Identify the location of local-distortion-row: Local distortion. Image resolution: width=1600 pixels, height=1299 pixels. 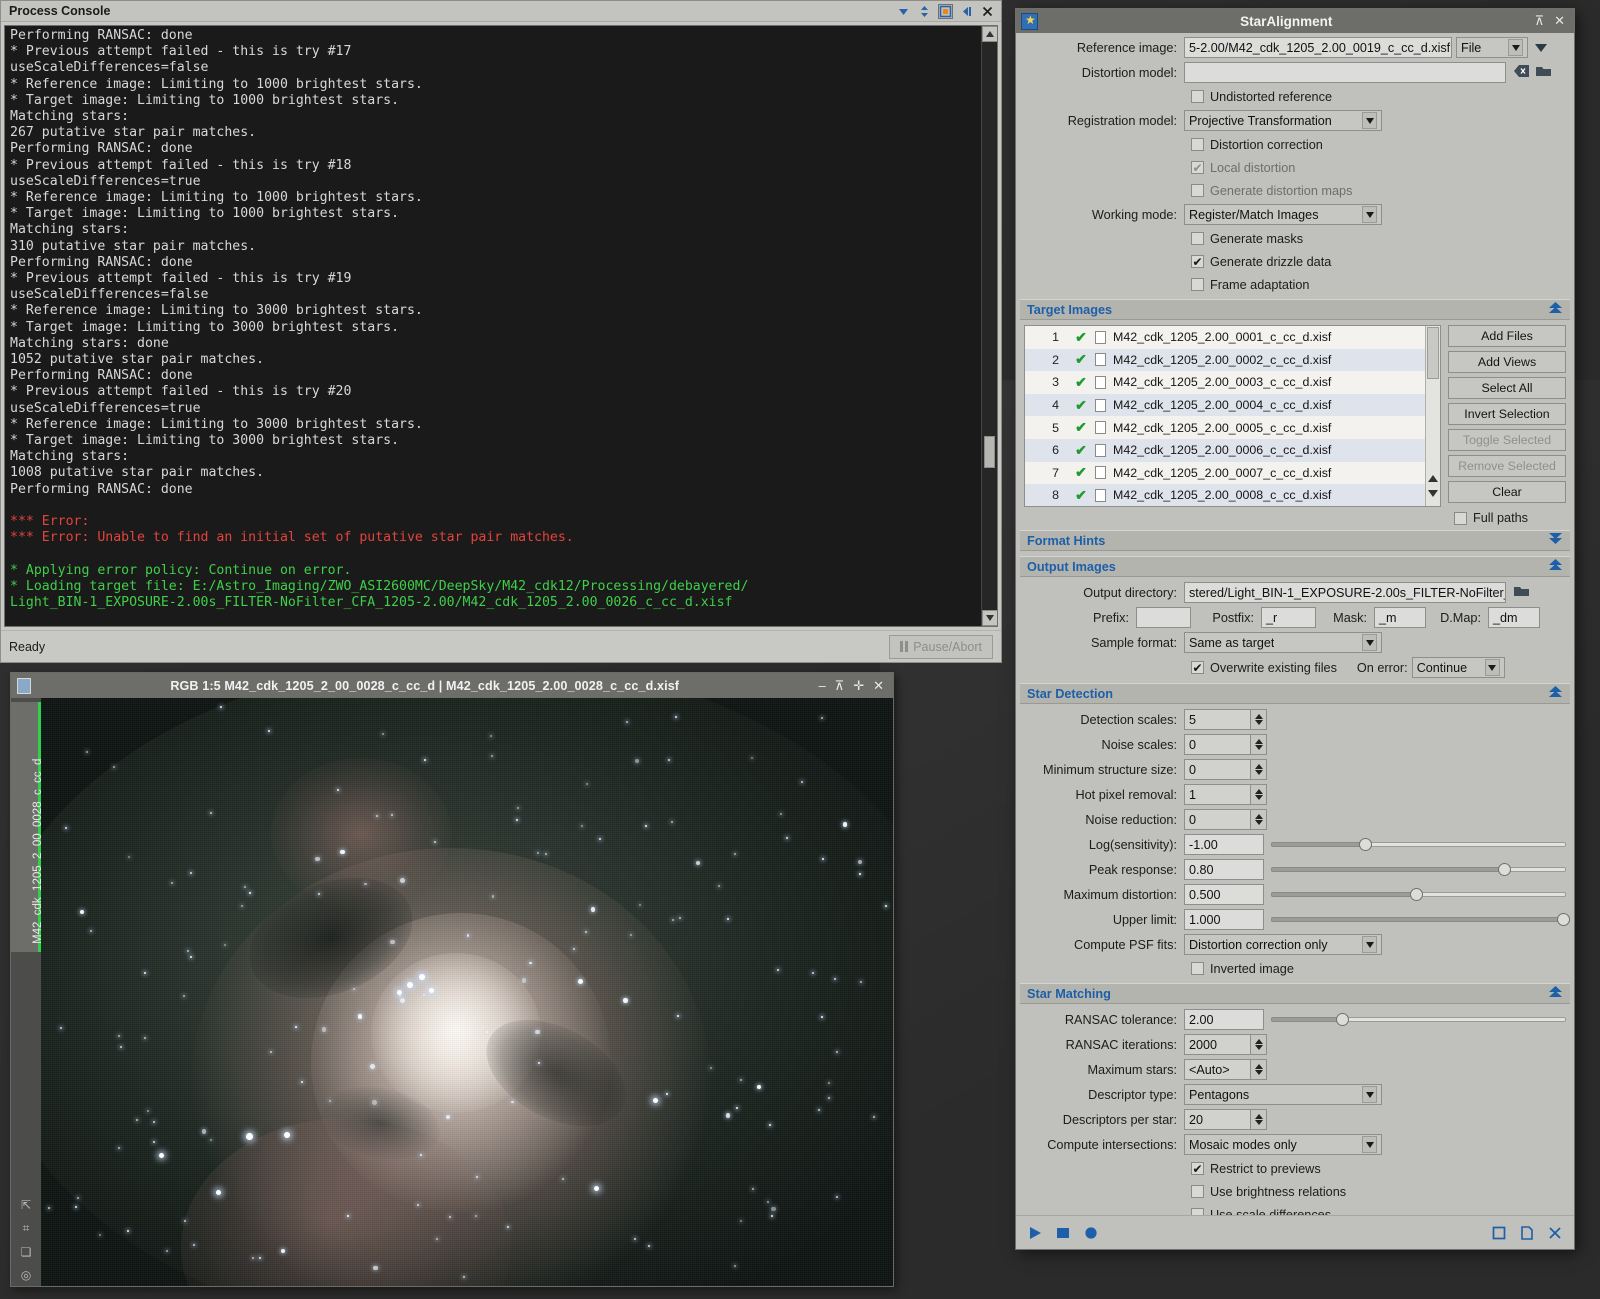
(1378, 167).